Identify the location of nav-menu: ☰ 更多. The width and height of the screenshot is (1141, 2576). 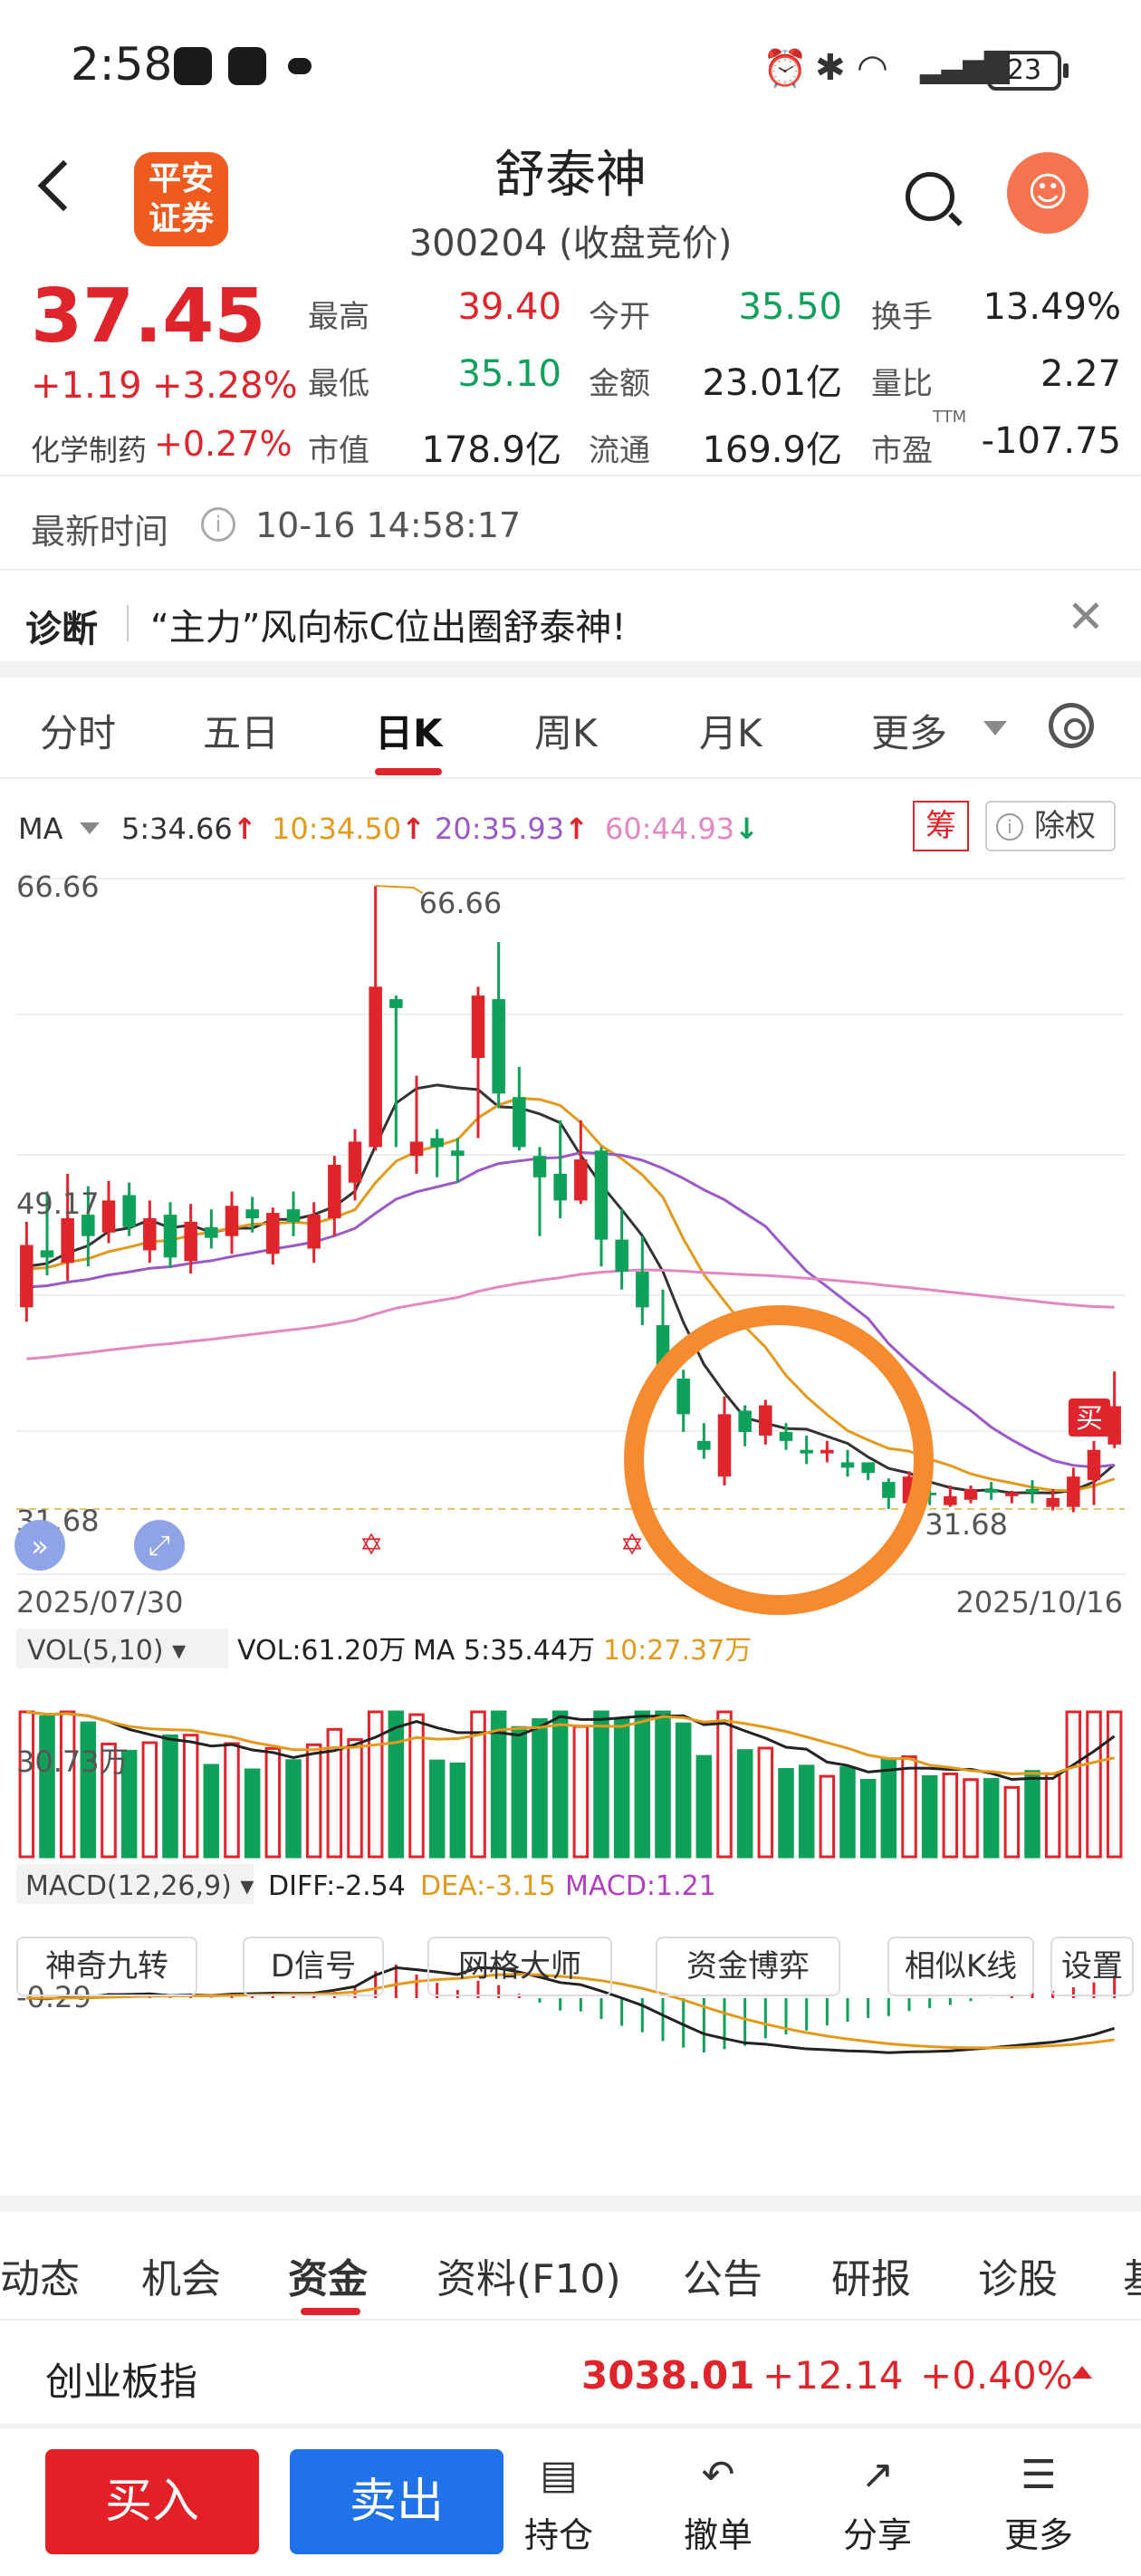
(1039, 2501).